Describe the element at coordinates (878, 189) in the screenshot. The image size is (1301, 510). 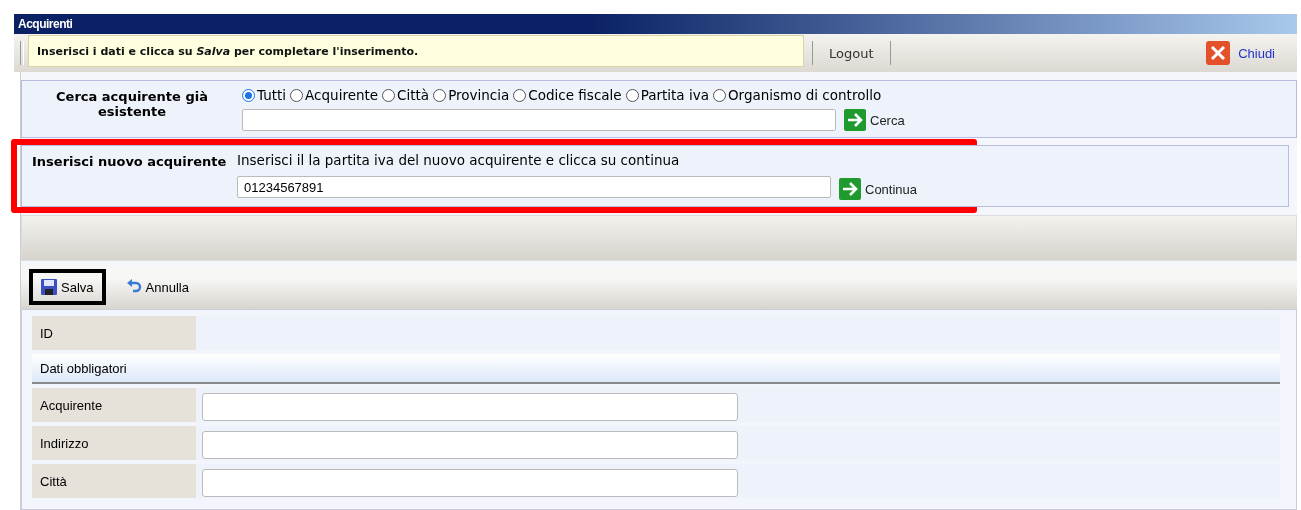
I see `continue-button: Continua` at that location.